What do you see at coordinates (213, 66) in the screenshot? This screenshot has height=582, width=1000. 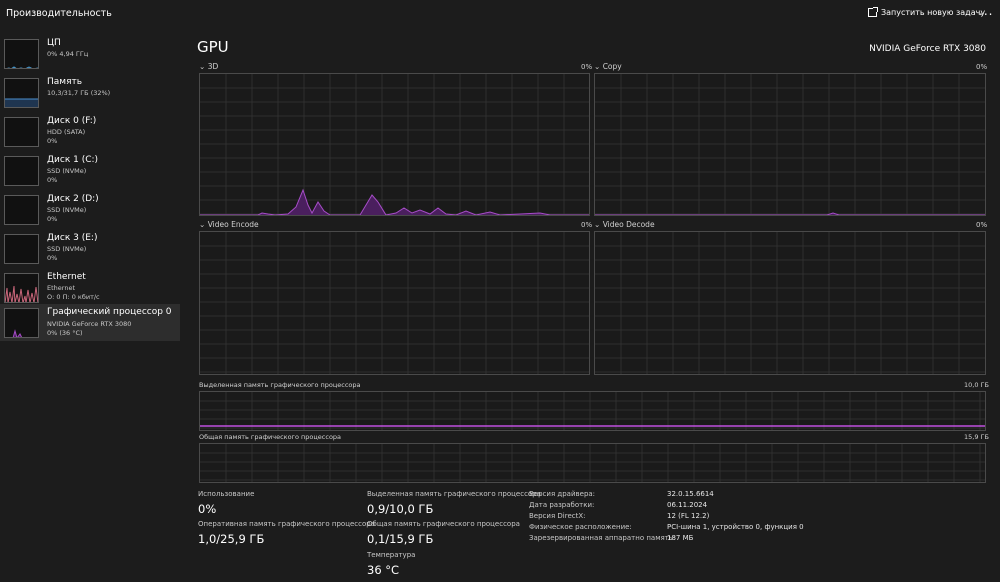 I see `graph-3d-label: 3D` at bounding box center [213, 66].